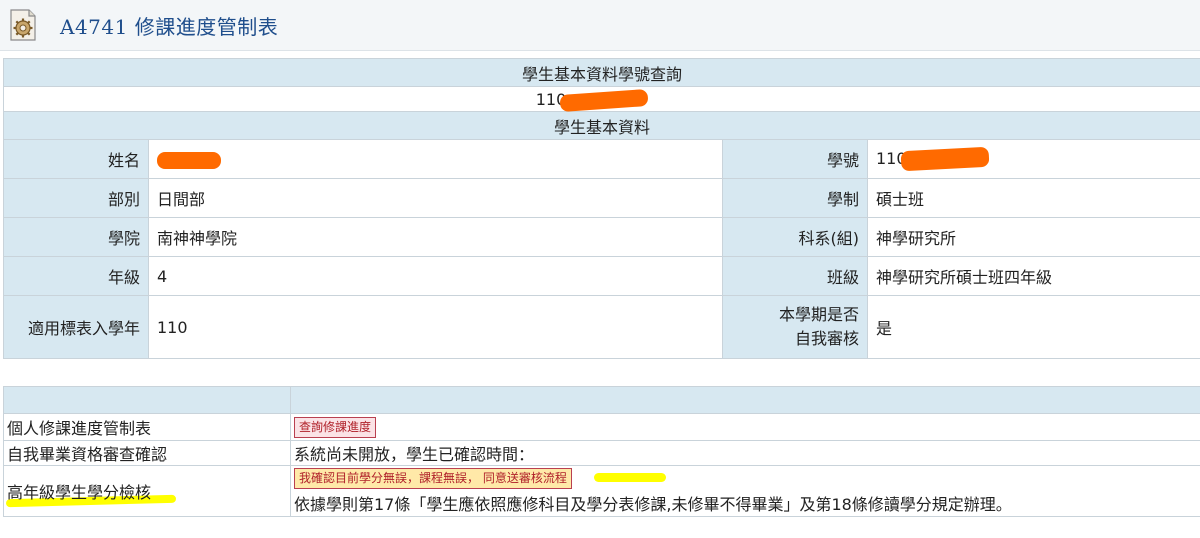  I want to click on department-value: 神學研究所, so click(1033, 237).